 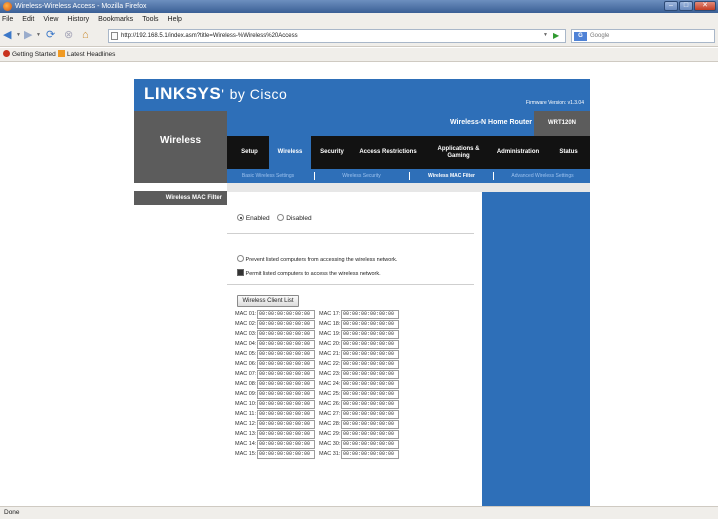 I want to click on subtab-advanced-wireless: Advanced Wireless Settings, so click(x=542, y=176).